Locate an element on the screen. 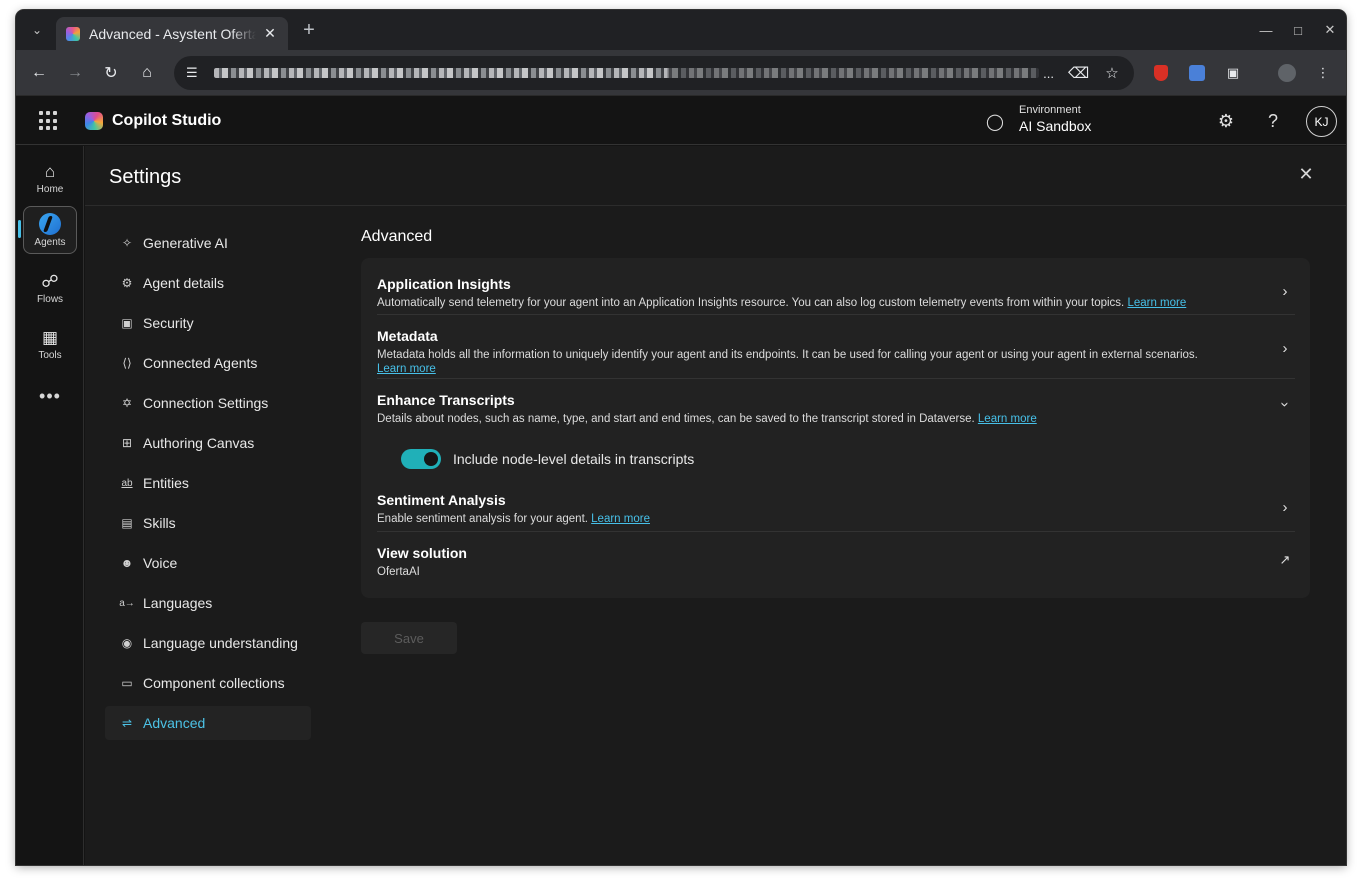  page-title: Settings is located at coordinates (145, 177).